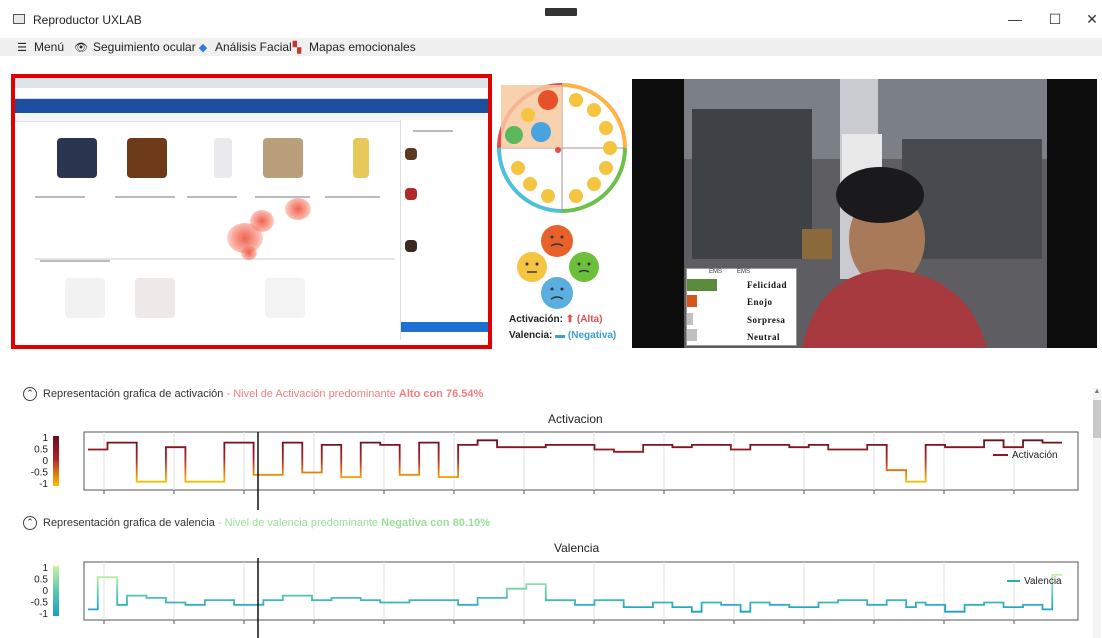 Image resolution: width=1102 pixels, height=638 pixels. I want to click on current-emotion-marker, so click(558, 150).